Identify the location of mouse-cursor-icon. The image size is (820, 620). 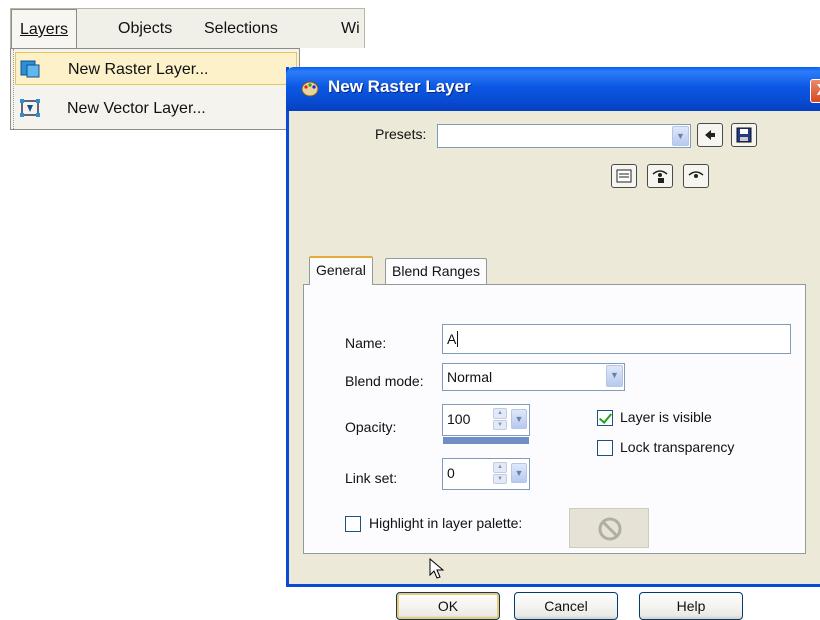
(437, 568).